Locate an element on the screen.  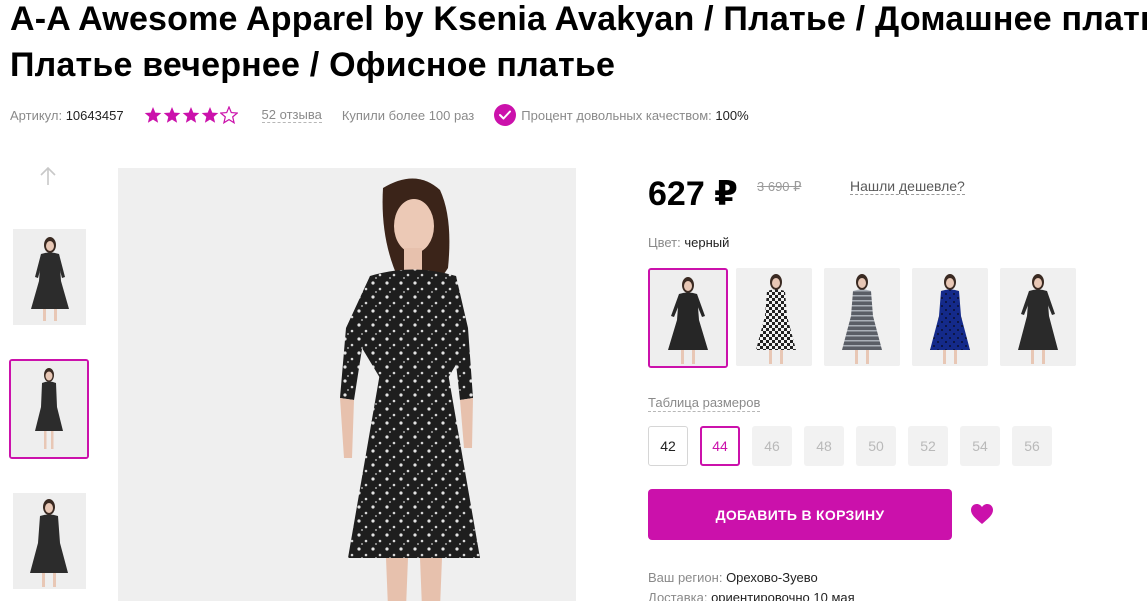
color-swatches is located at coordinates (862, 318).